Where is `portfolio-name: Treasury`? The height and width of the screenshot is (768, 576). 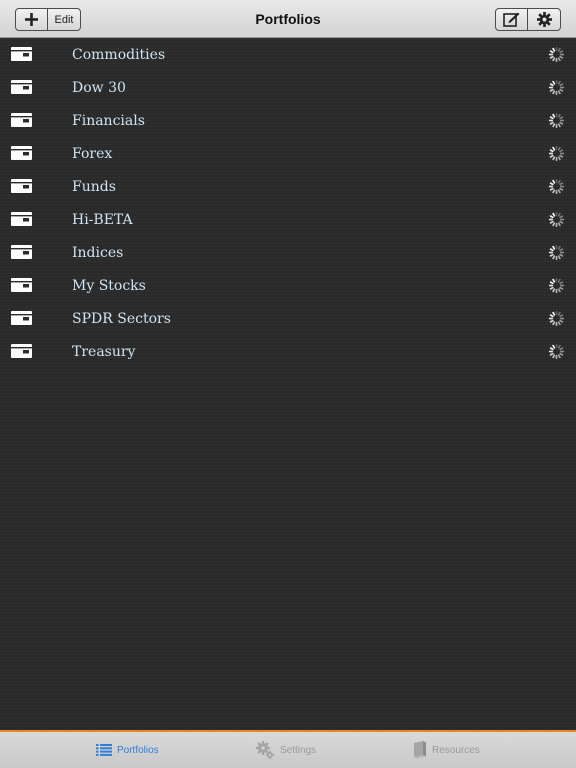 portfolio-name: Treasury is located at coordinates (104, 351).